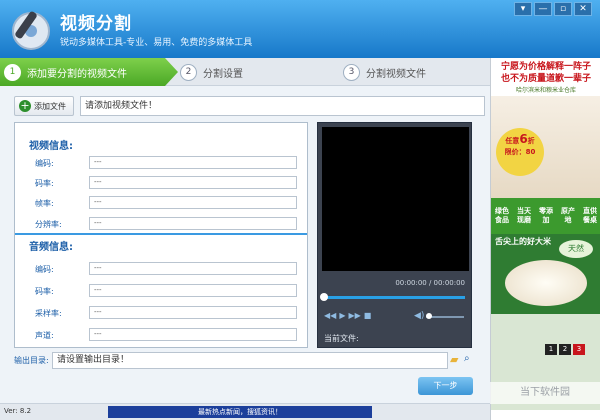 The width and height of the screenshot is (600, 420). I want to click on folder-icon: ▰, so click(454, 359).